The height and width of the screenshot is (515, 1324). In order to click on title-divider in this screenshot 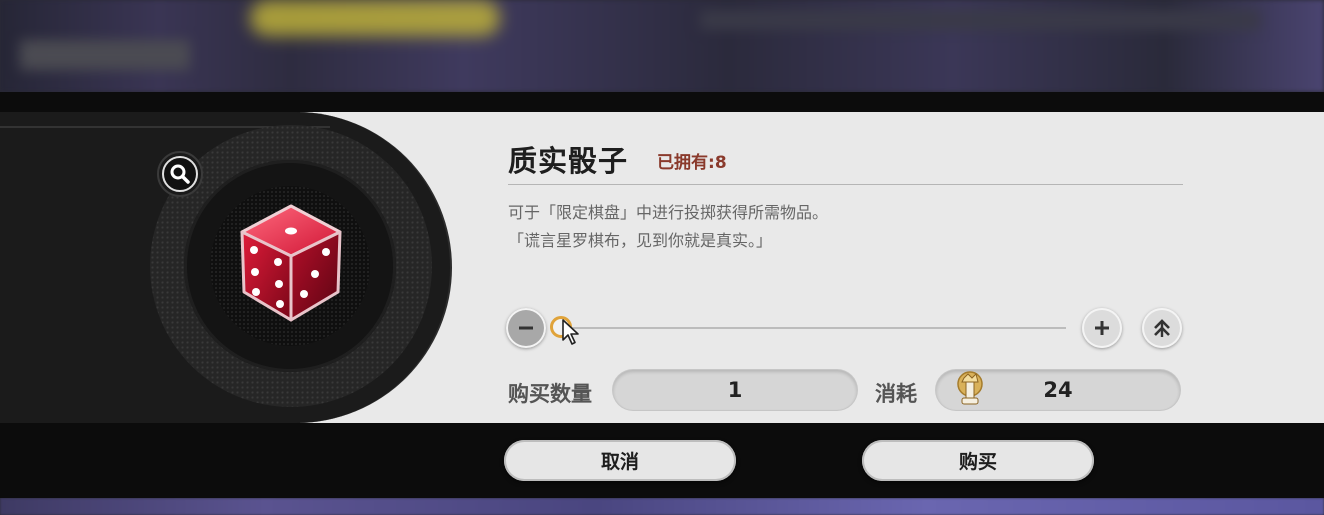, I will do `click(845, 184)`.